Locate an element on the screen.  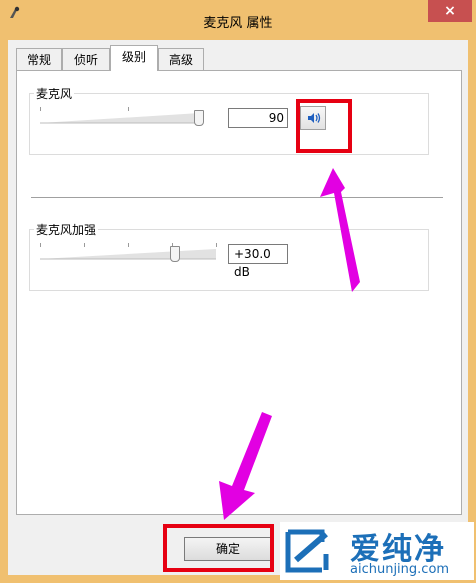
aichunjing-logo-icon is located at coordinates (307, 551).